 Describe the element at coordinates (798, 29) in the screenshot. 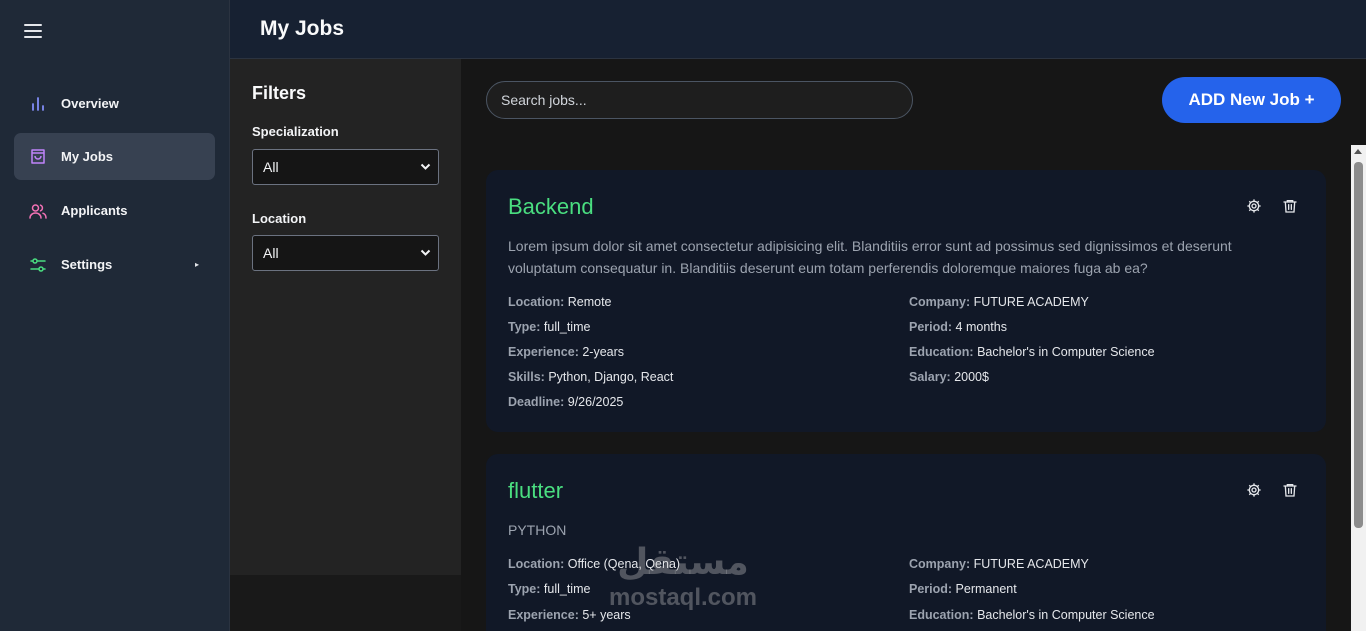

I see `top-header: My Jobs` at that location.